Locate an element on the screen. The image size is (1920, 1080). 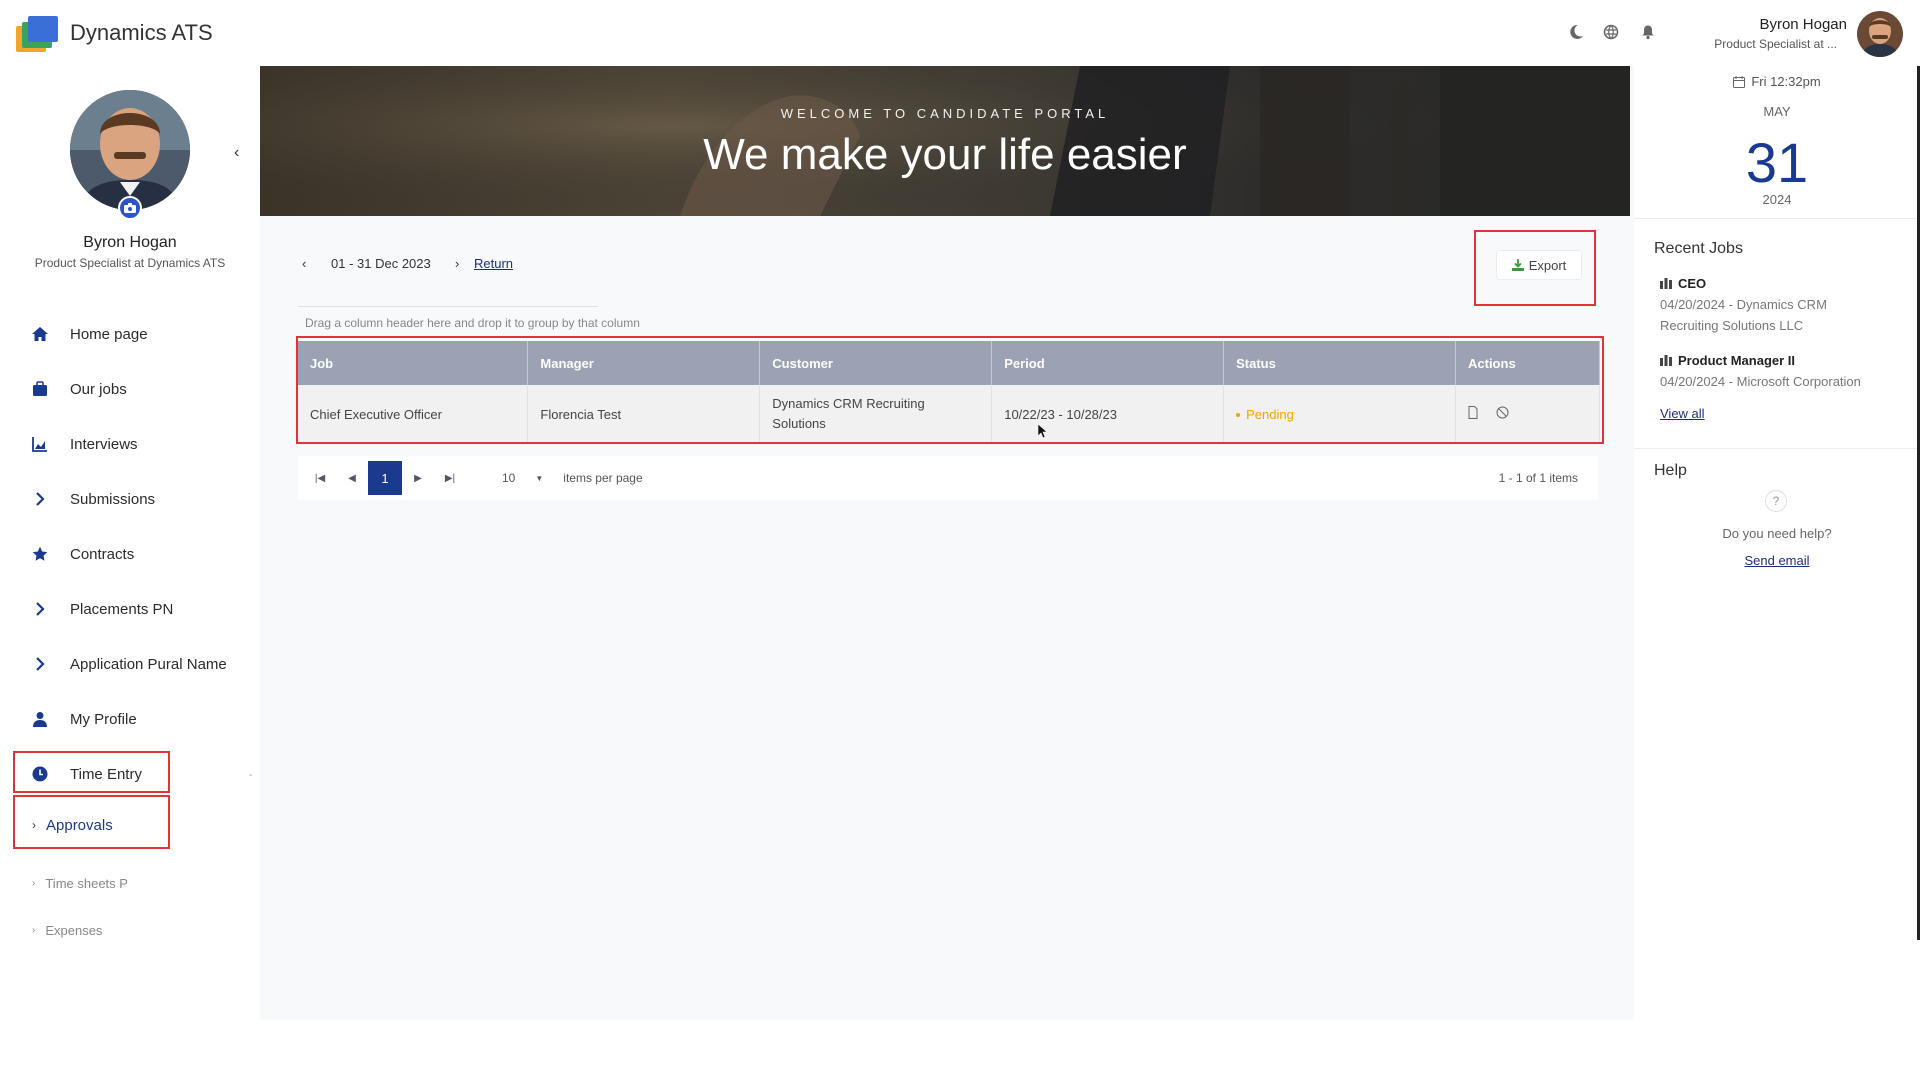
return-link: Return is located at coordinates (493, 263).